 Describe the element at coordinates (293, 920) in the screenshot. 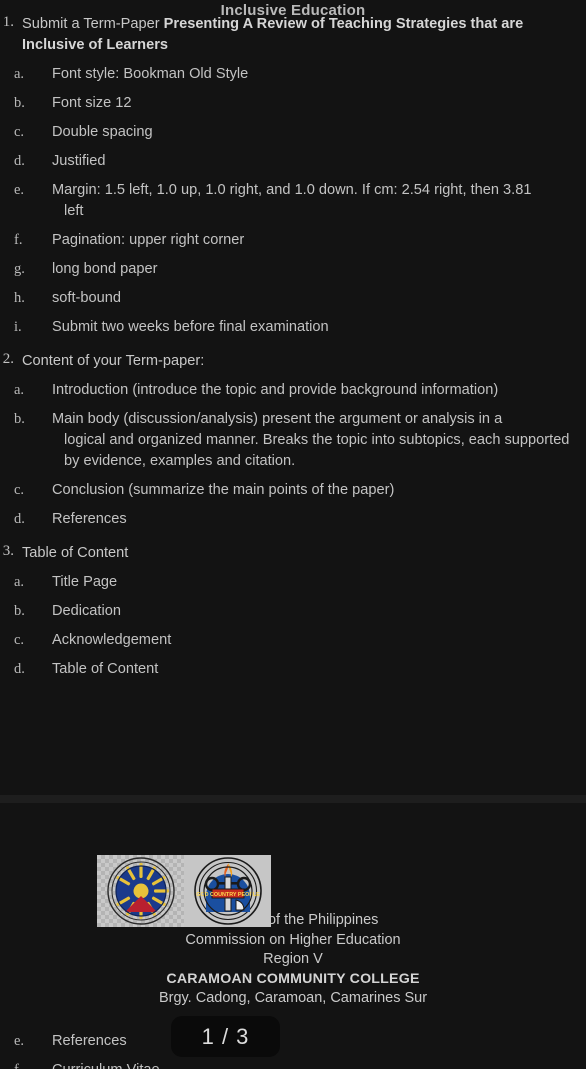

I see `address-line: Republic of the Philippines` at that location.